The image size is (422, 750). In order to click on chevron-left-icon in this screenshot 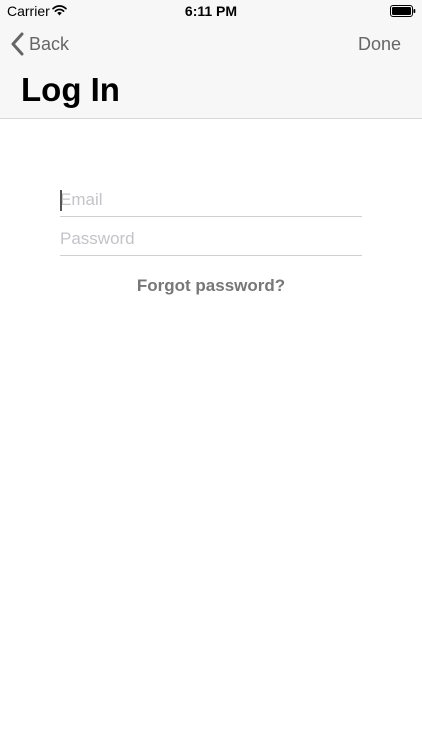, I will do `click(17, 44)`.